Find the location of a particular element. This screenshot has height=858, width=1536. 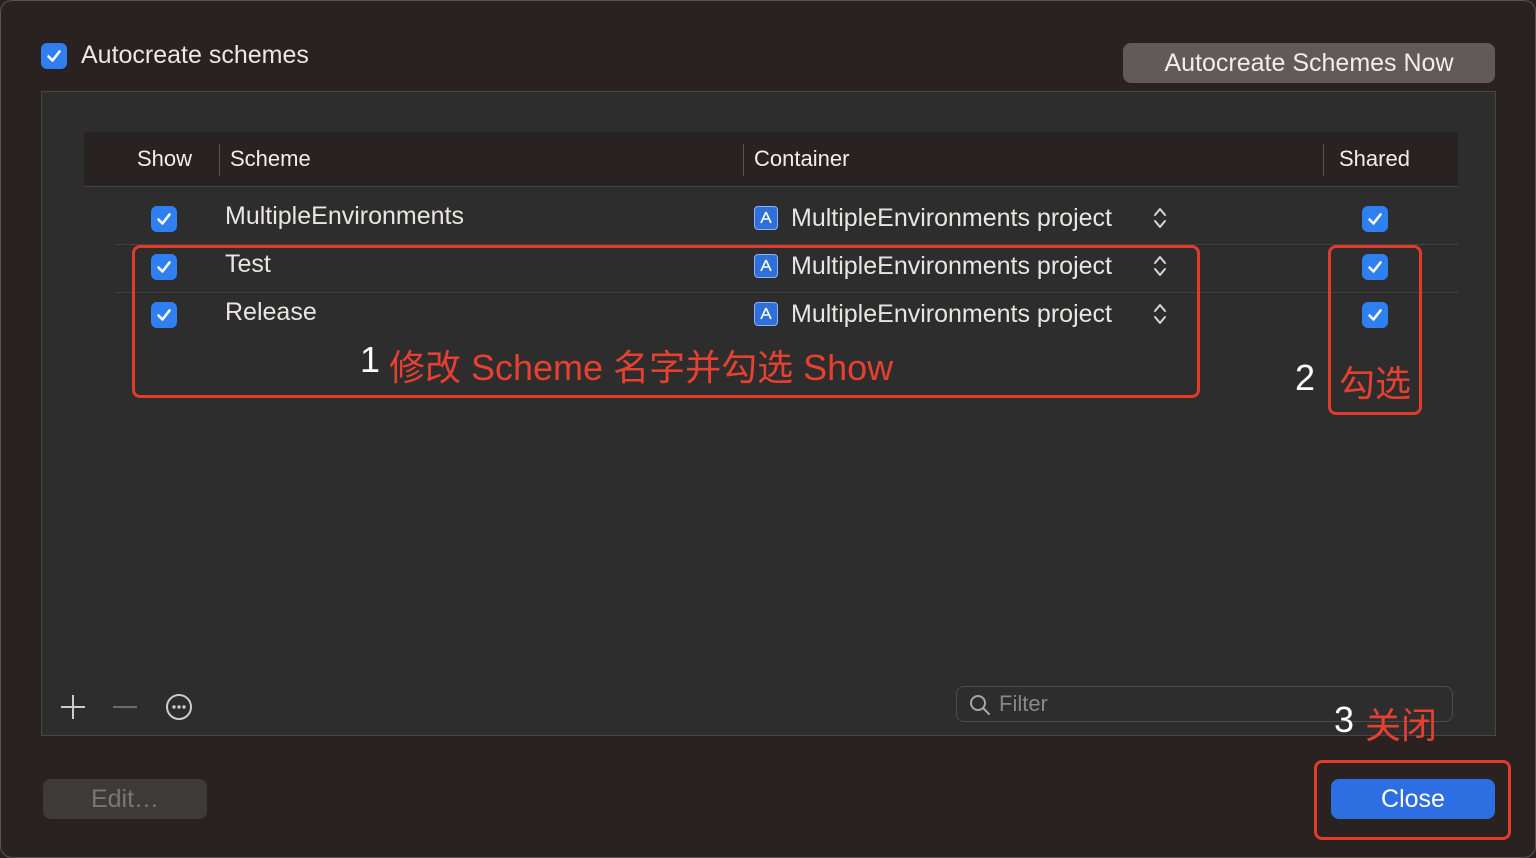

column-header-scheme: Scheme is located at coordinates (270, 159).